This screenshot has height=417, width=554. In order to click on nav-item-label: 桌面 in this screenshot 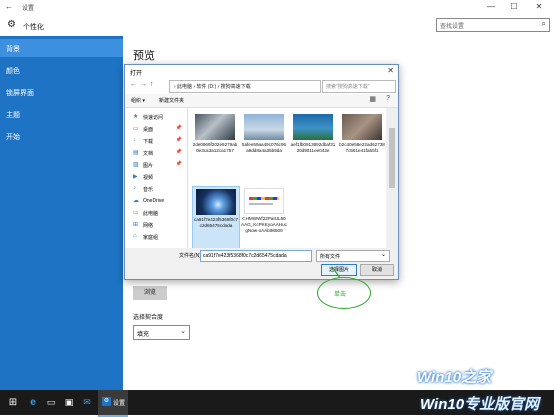, I will do `click(148, 130)`.